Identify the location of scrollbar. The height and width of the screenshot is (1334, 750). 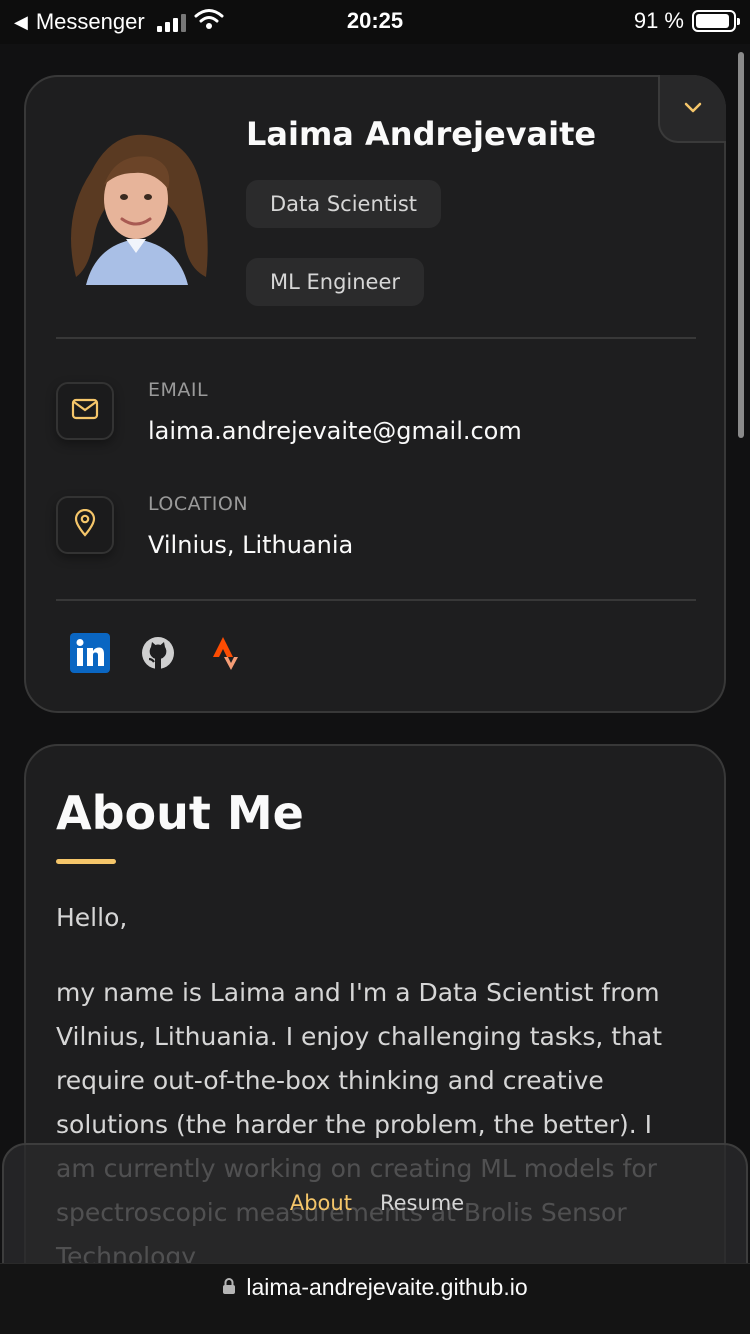
(741, 245).